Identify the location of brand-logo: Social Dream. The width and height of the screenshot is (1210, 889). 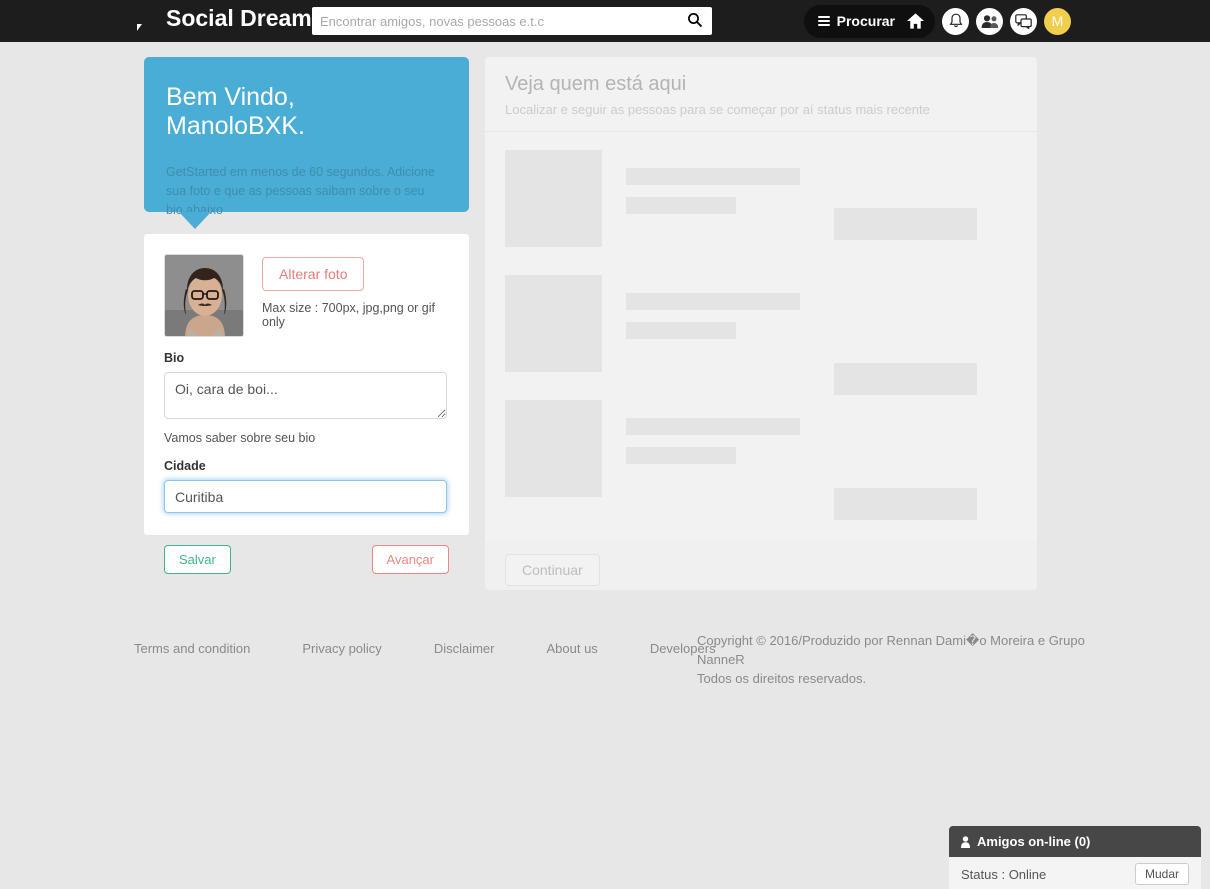
(223, 18).